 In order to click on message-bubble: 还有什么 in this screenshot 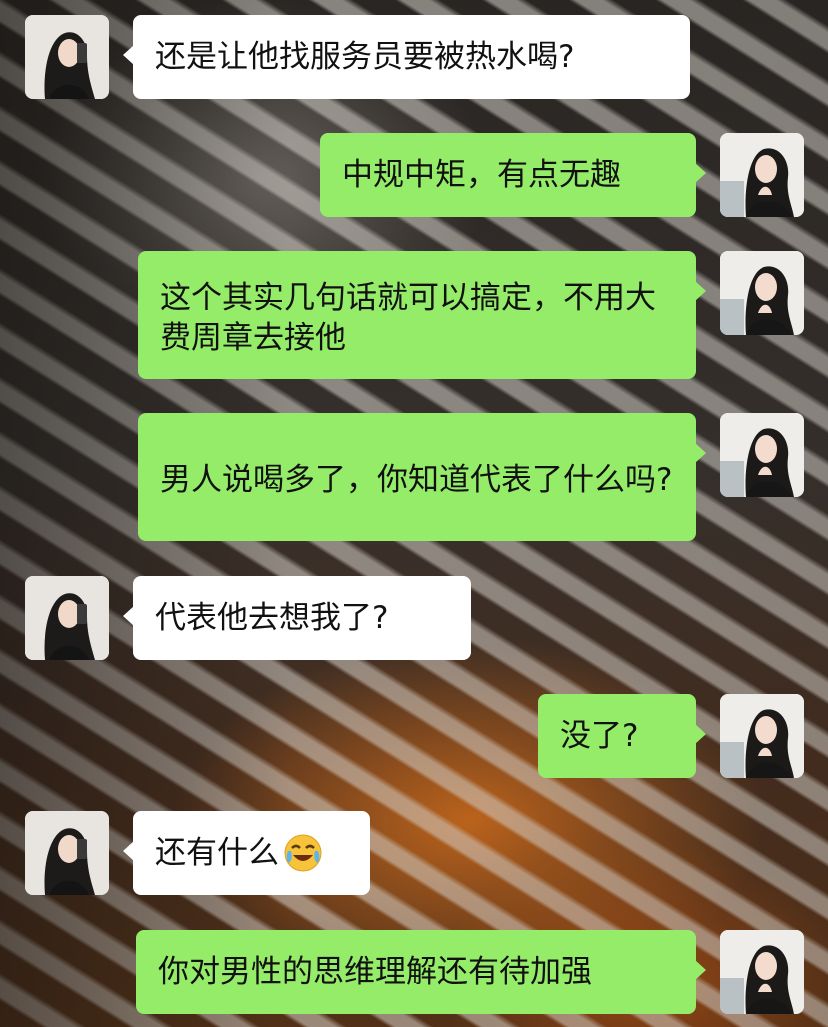, I will do `click(246, 853)`.